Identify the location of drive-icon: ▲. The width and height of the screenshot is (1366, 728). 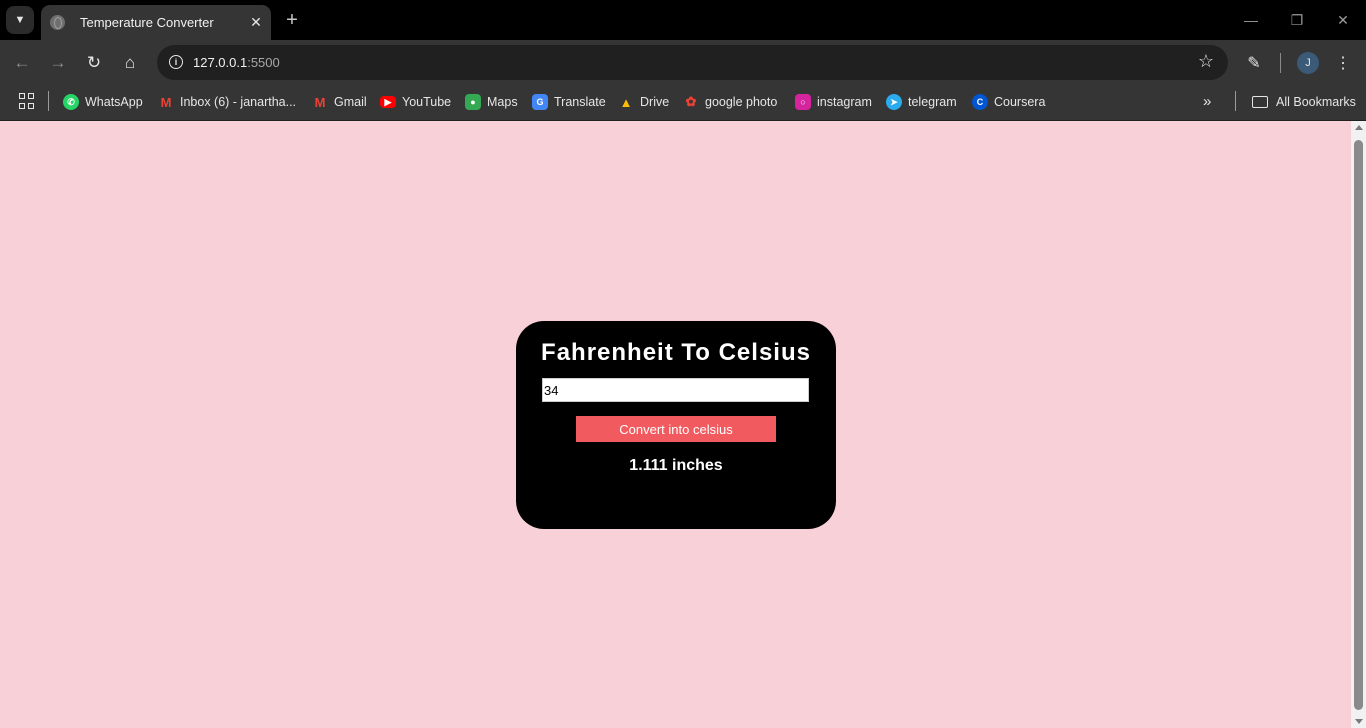
(626, 102).